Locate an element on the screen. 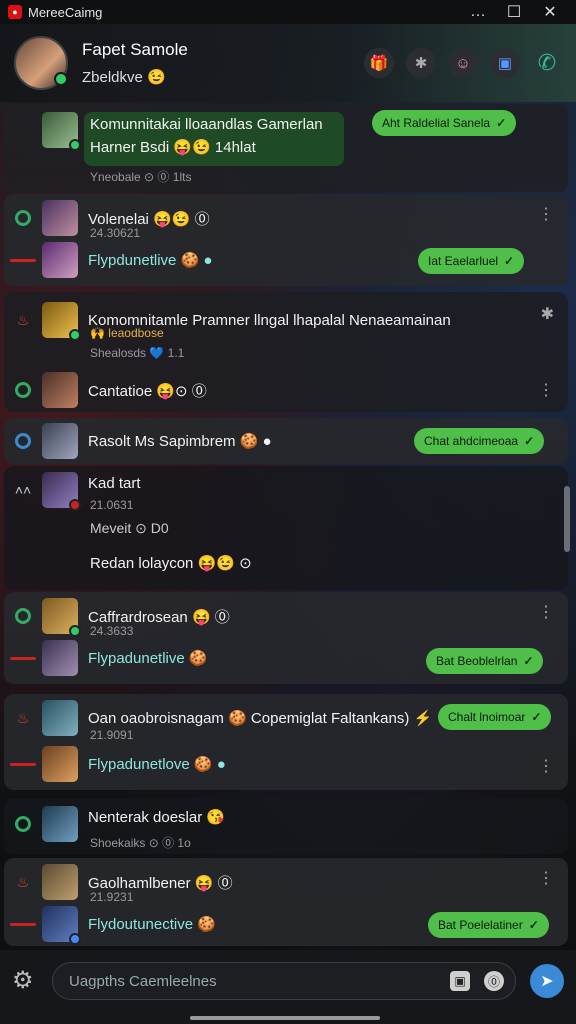  gear-icon: ⚙ is located at coordinates (23, 980).